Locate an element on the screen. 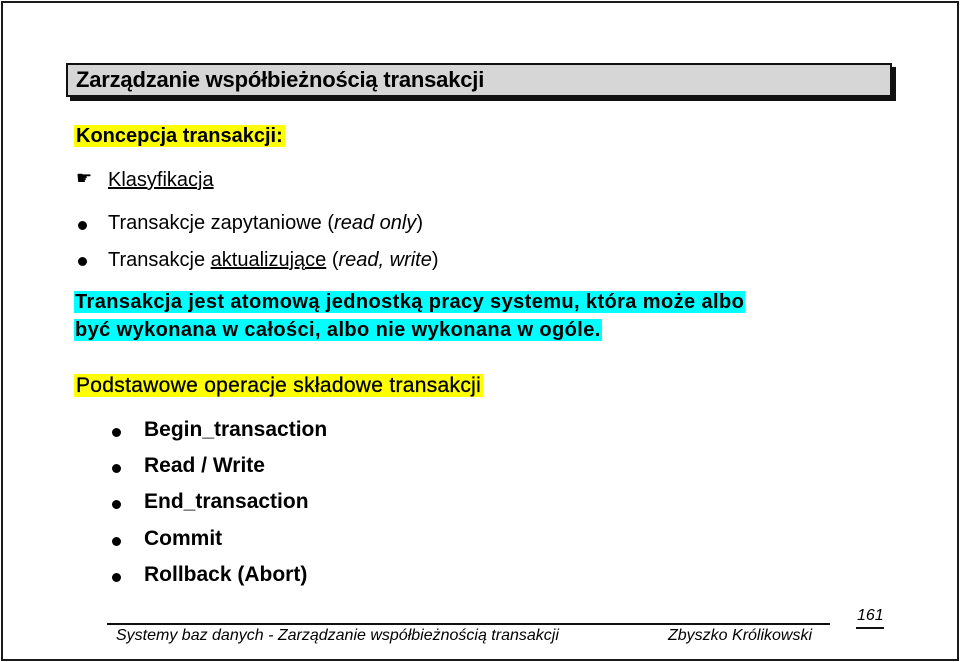 Image resolution: width=960 pixels, height=662 pixels. section1-heading-text: Koncepcja transakcji: is located at coordinates (179, 136).